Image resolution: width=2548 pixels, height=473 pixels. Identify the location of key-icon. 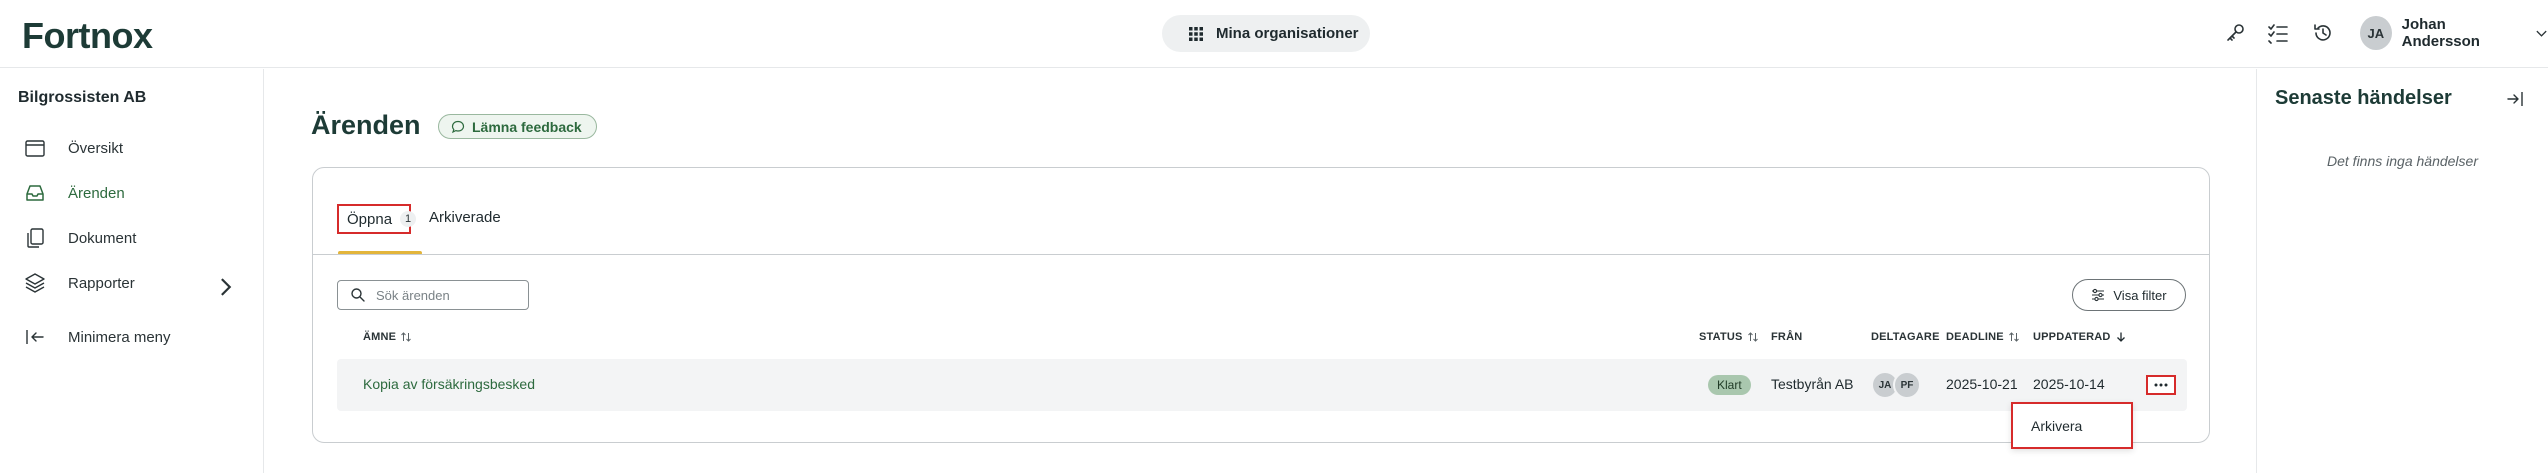
(2235, 33).